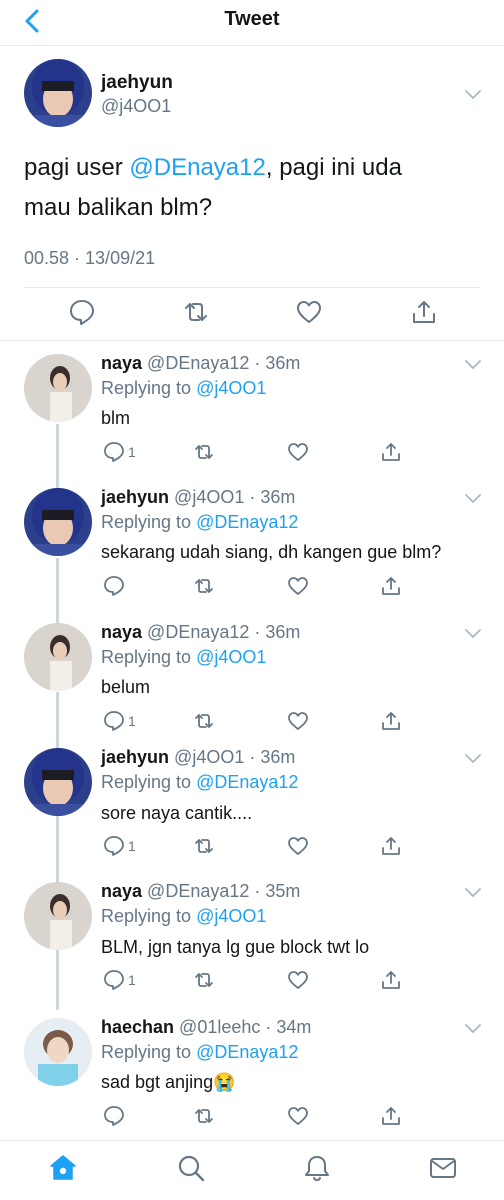 Image resolution: width=504 pixels, height=1200 pixels. I want to click on tweet-text-part: pagi user, so click(77, 167).